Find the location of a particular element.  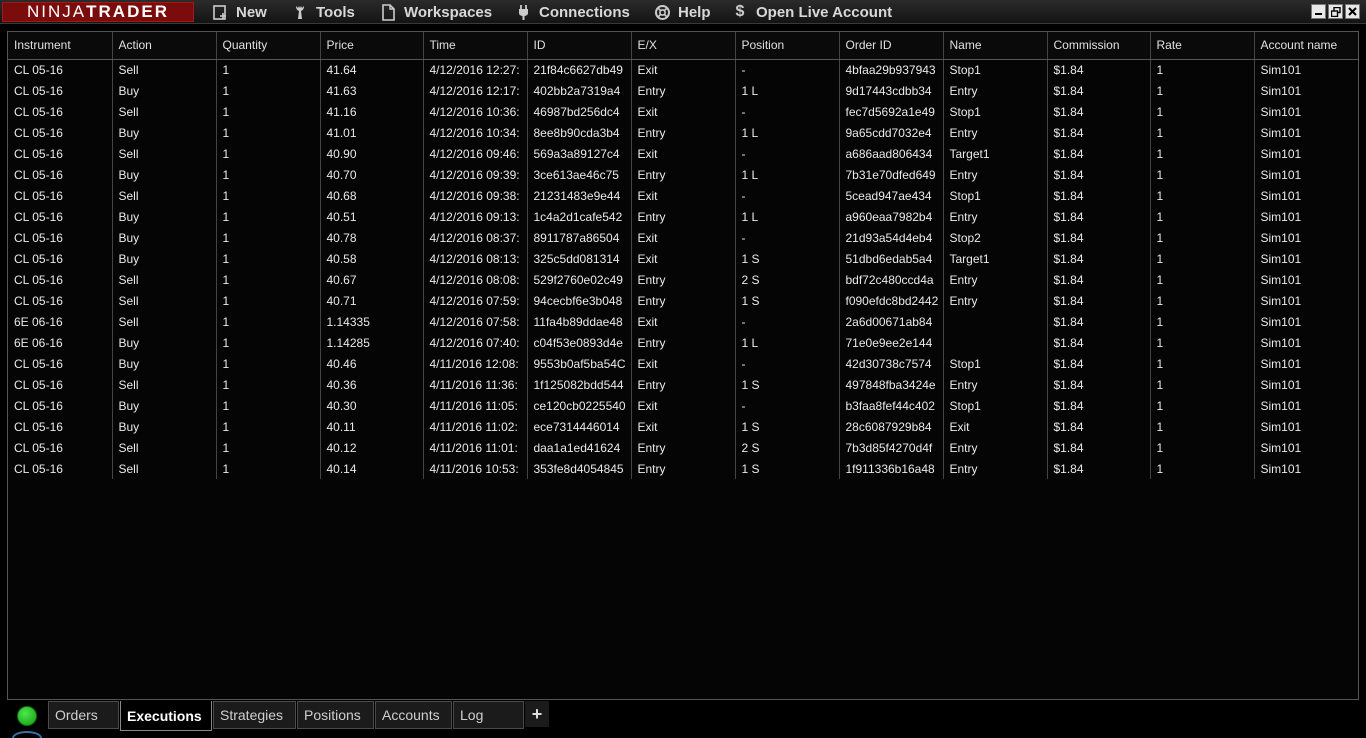

table-cell: 325c5dd081314 is located at coordinates (579, 258).